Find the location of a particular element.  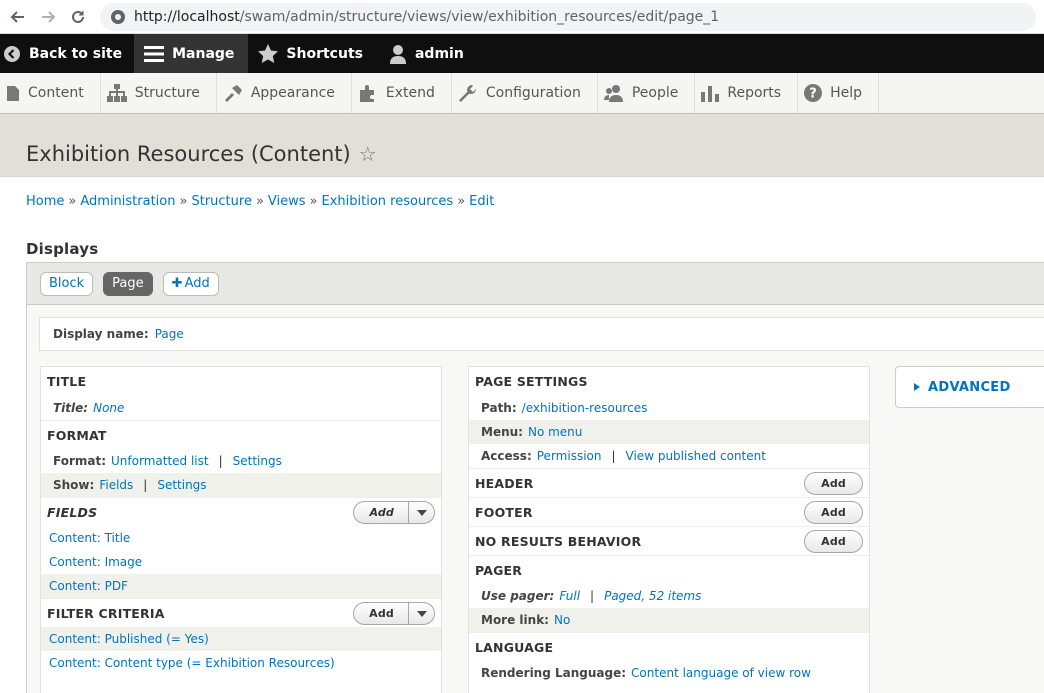

more-link-value: No is located at coordinates (562, 620).